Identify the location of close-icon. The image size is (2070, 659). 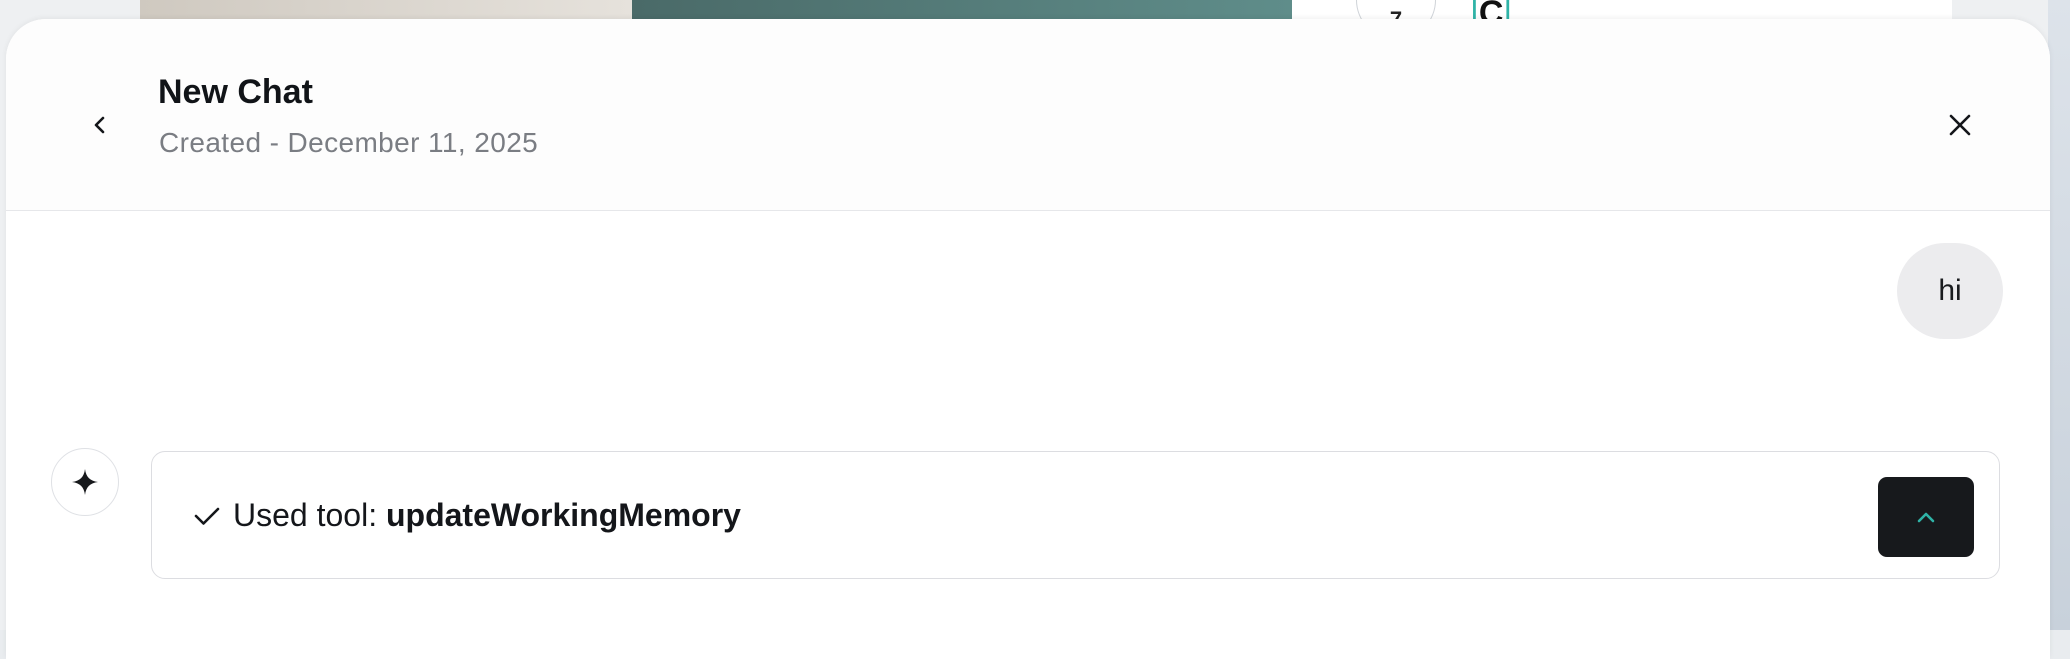
(1960, 125).